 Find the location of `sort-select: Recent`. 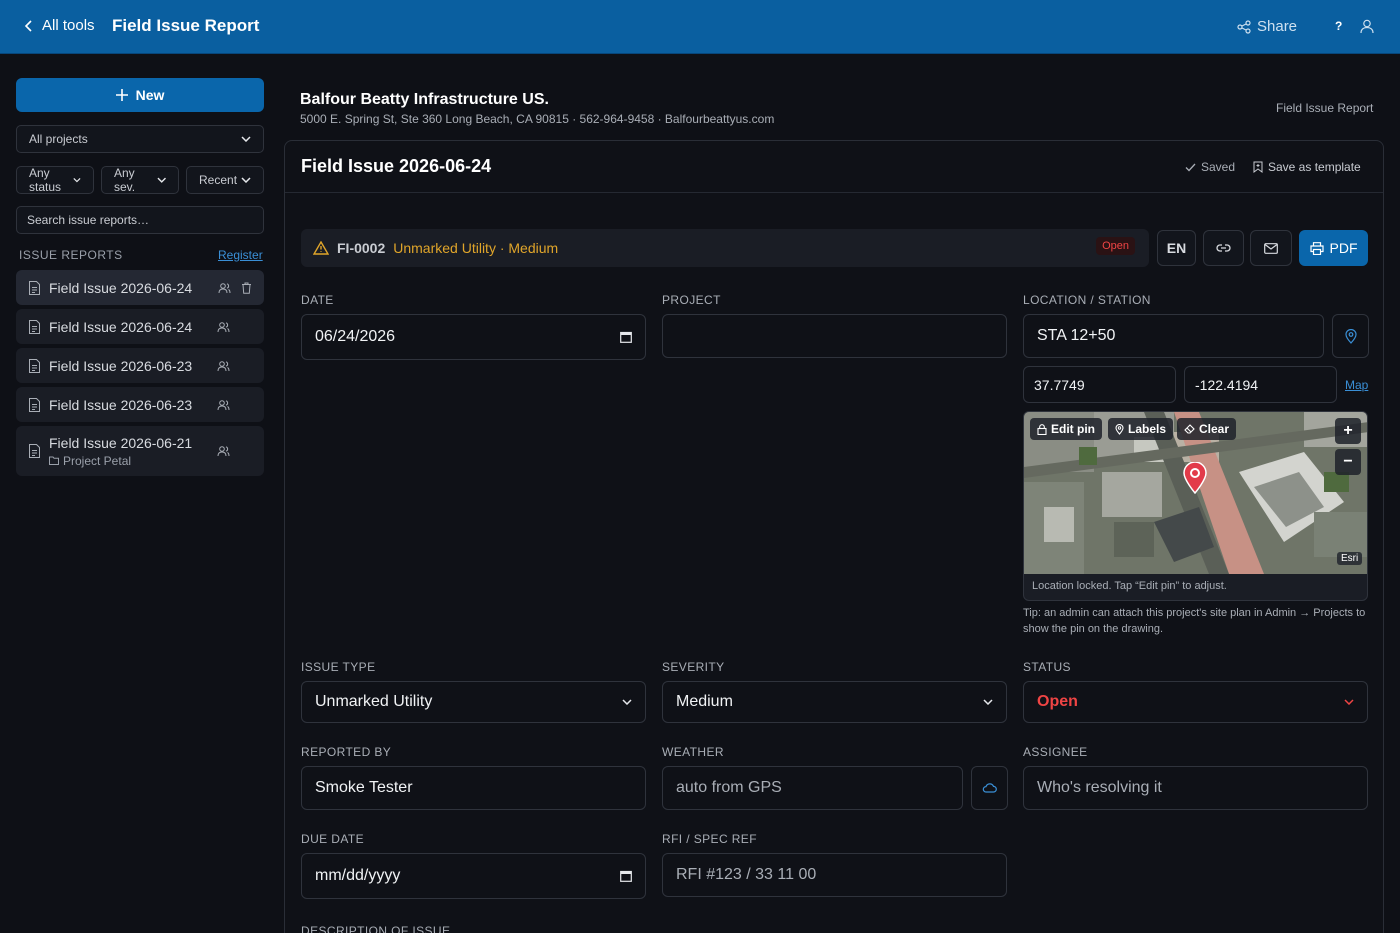

sort-select: Recent is located at coordinates (225, 180).